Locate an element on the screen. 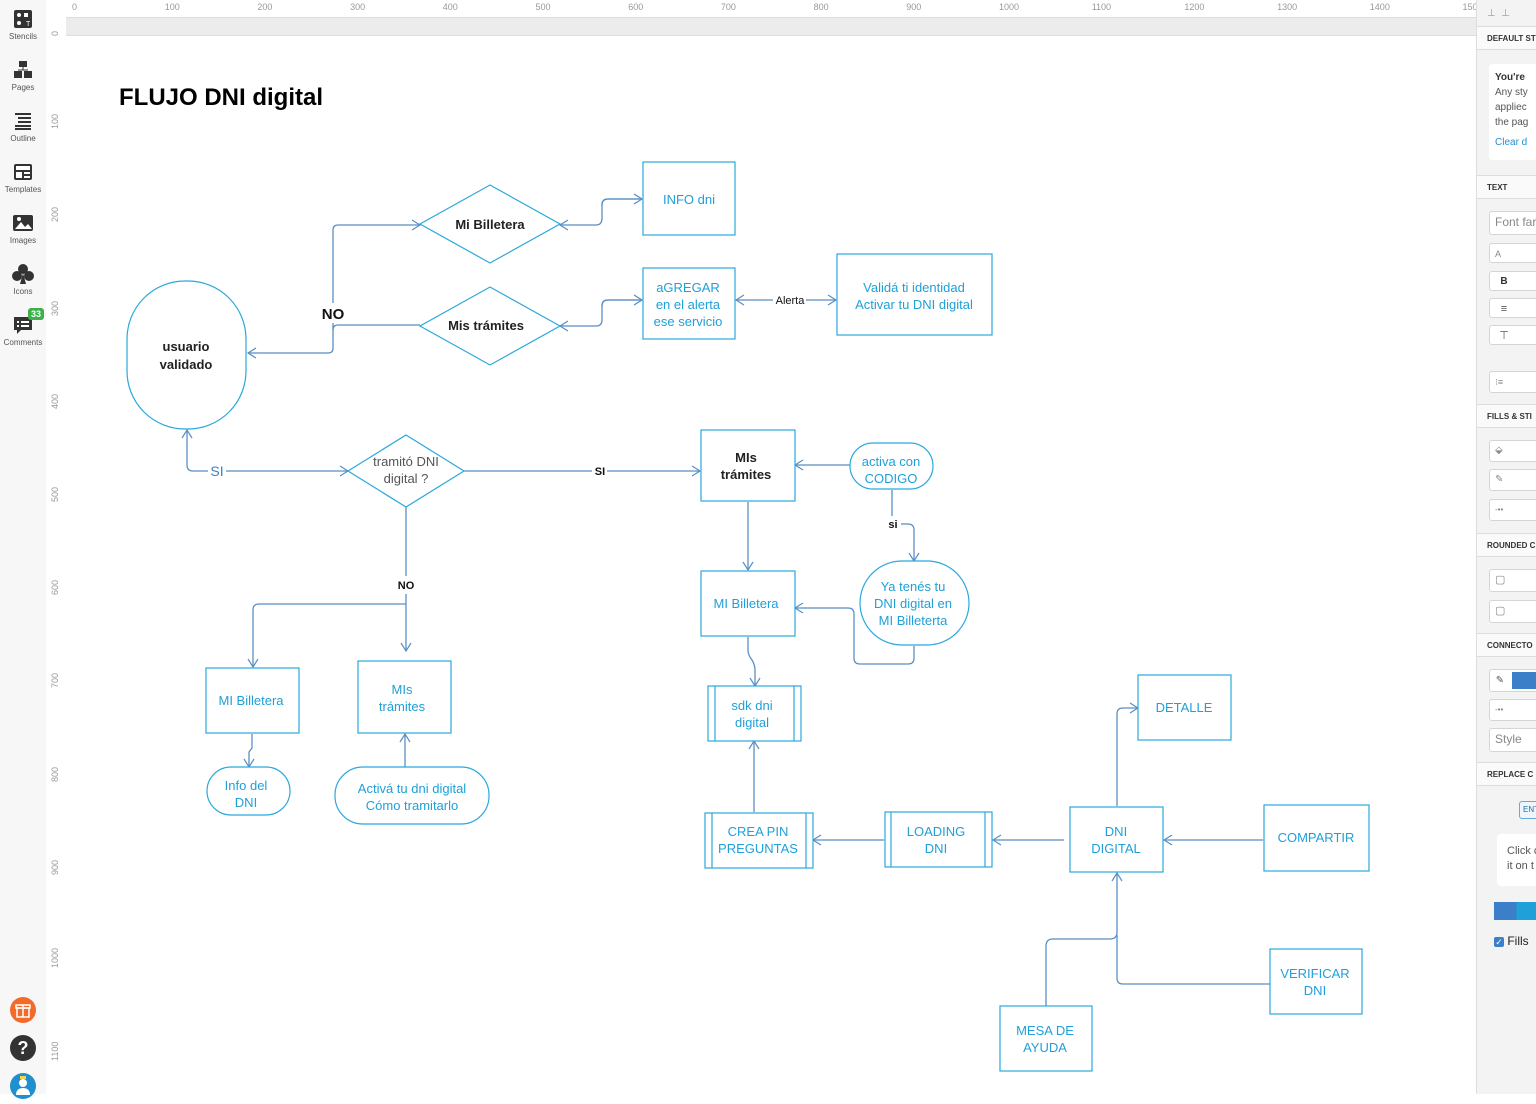 This screenshot has height=1104, width=1536. edge-mistramites-to-agregar is located at coordinates (622, 300).